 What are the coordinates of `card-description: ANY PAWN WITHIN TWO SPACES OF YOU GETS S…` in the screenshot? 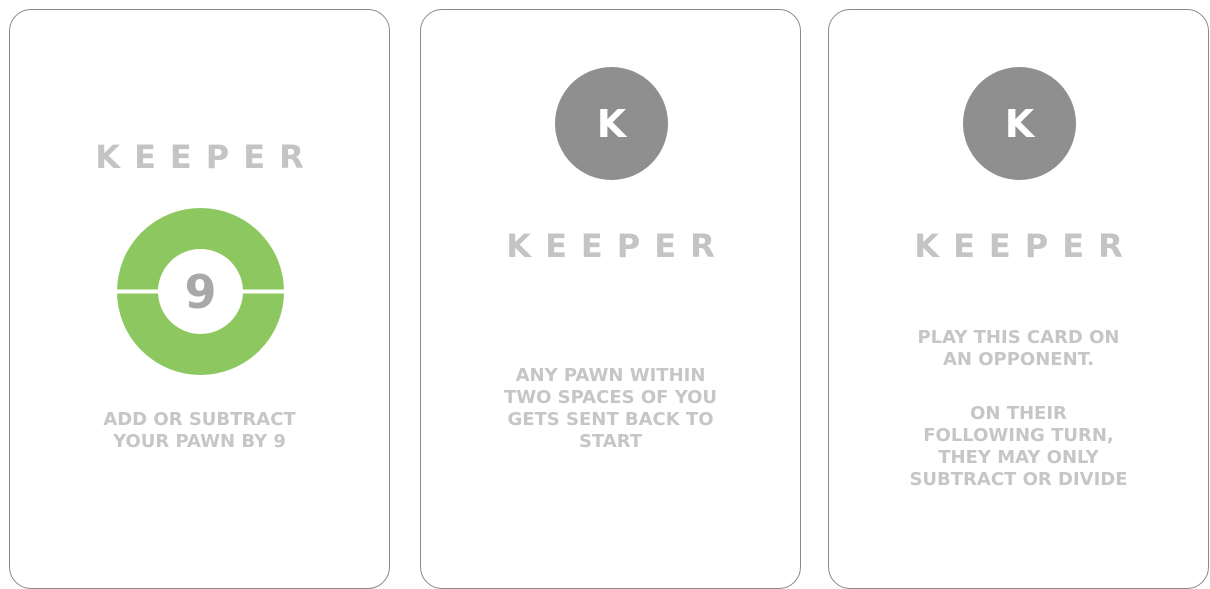 It's located at (610, 408).